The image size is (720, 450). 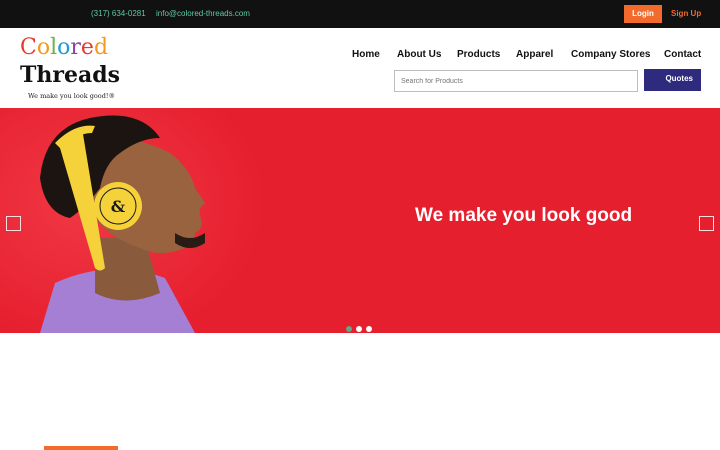 I want to click on search-input, so click(x=516, y=81).